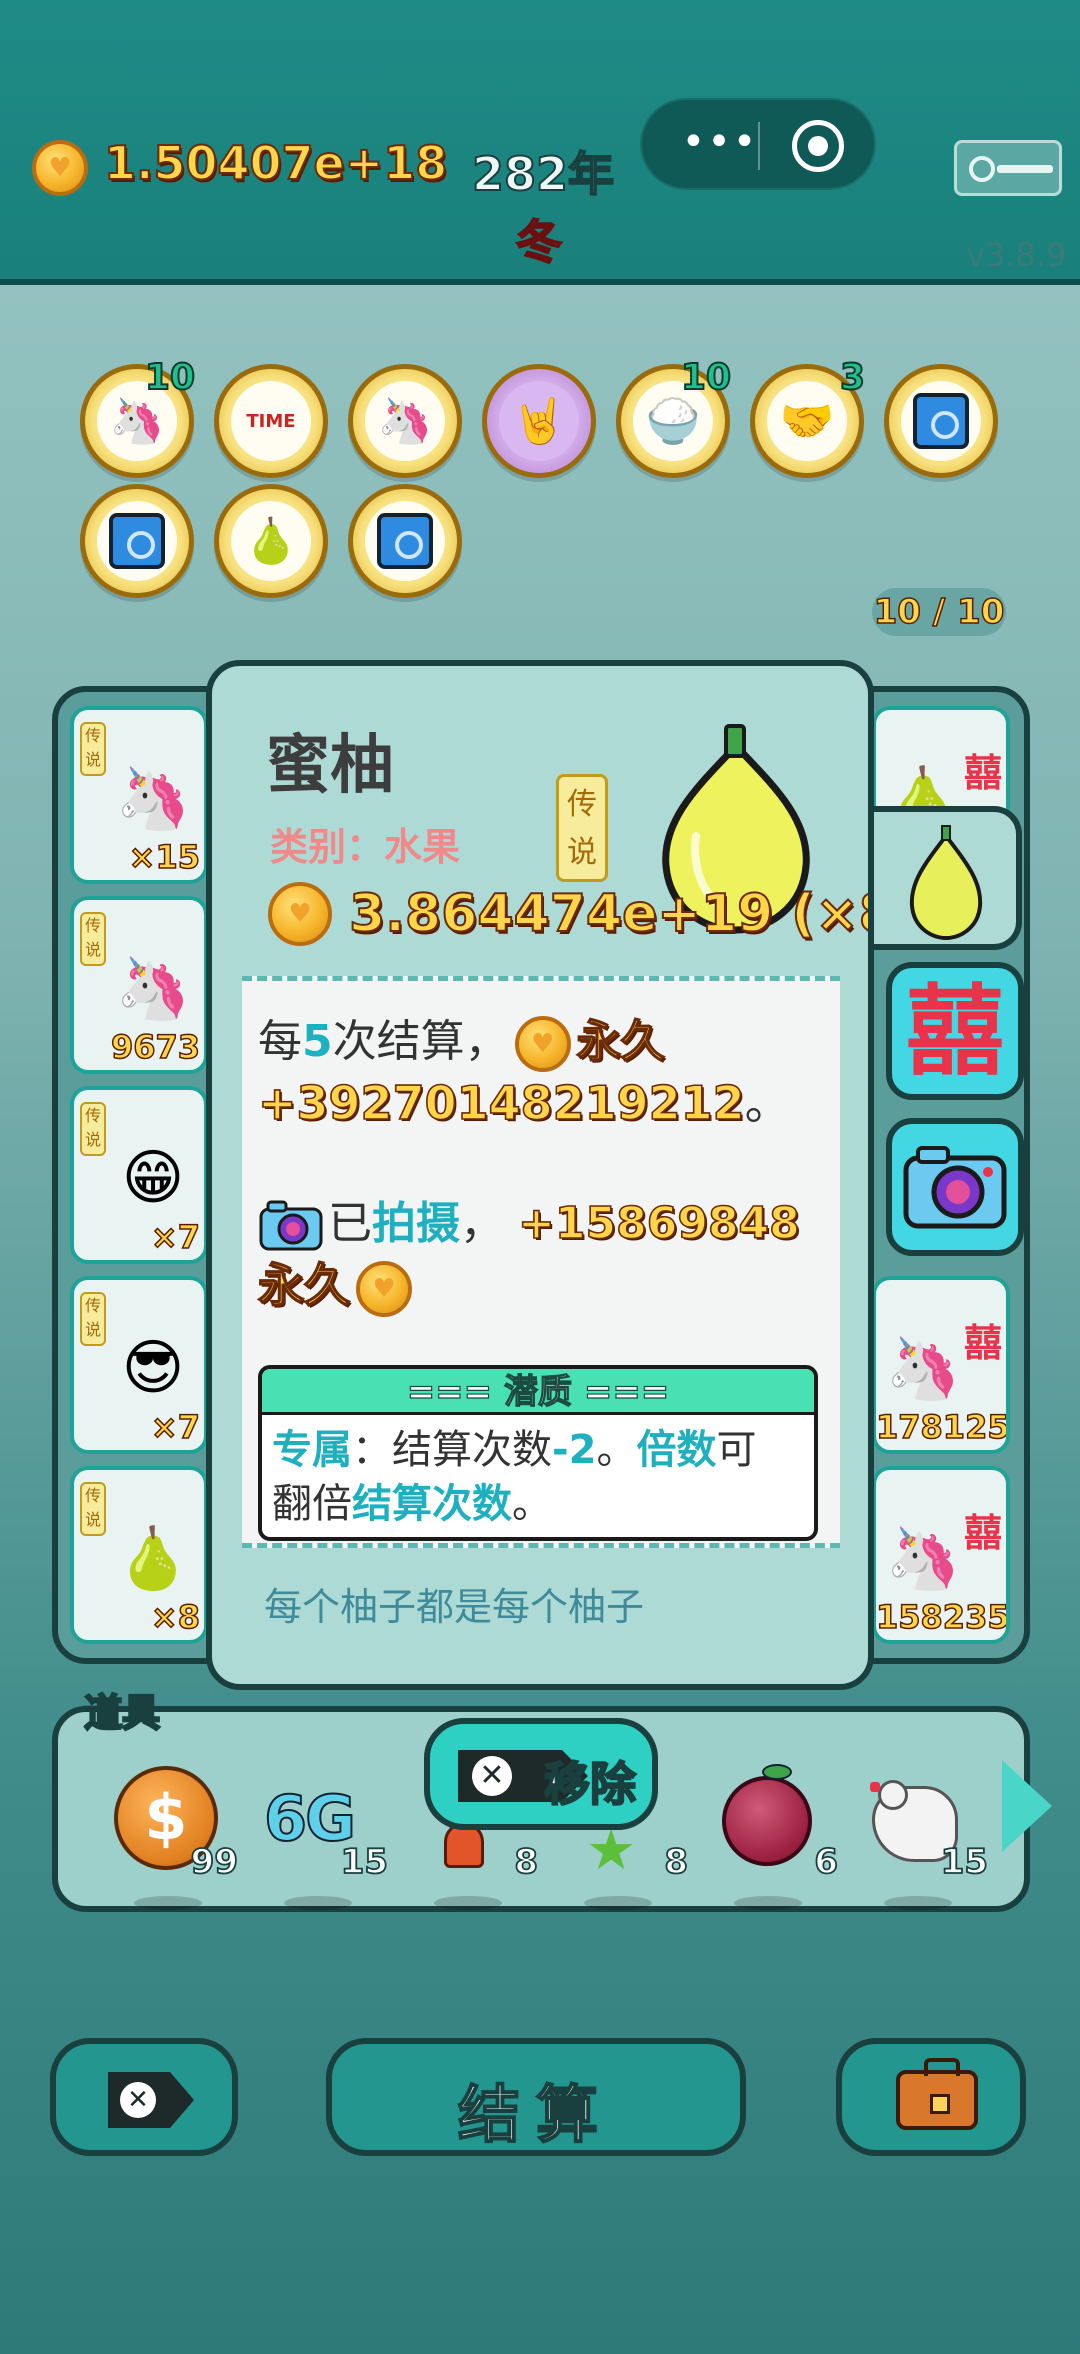 The image size is (1080, 2354). Describe the element at coordinates (674, 417) in the screenshot. I see `badge-rice-bowl: 🍚 10` at that location.